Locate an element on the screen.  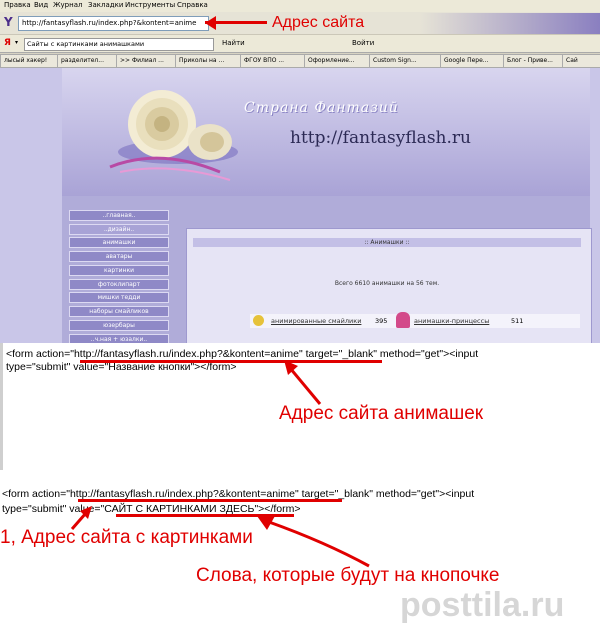
watermark-logo: posttila.ru is located at coordinates (482, 605).